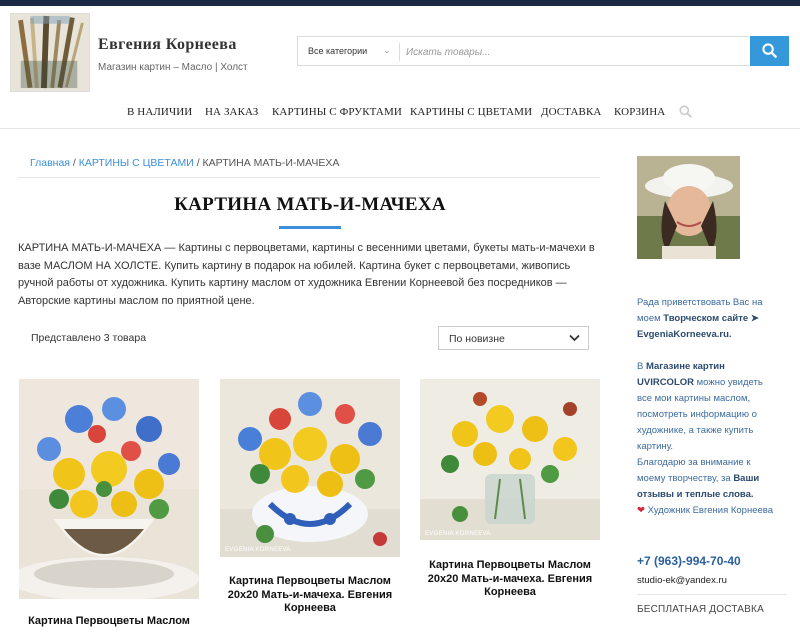 The image size is (800, 637). What do you see at coordinates (700, 609) in the screenshot?
I see `free-delivery-heading: БЕСПЛАТНАЯ ДОСТАВКА` at bounding box center [700, 609].